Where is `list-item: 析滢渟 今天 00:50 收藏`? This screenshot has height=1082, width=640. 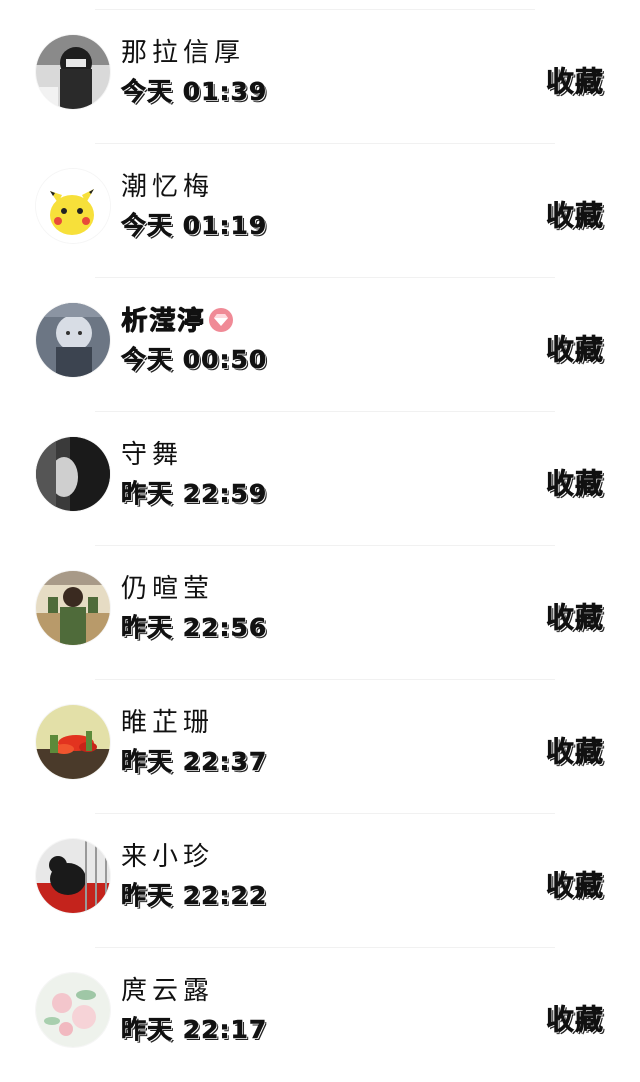 list-item: 析滢渟 今天 00:50 收藏 is located at coordinates (320, 345).